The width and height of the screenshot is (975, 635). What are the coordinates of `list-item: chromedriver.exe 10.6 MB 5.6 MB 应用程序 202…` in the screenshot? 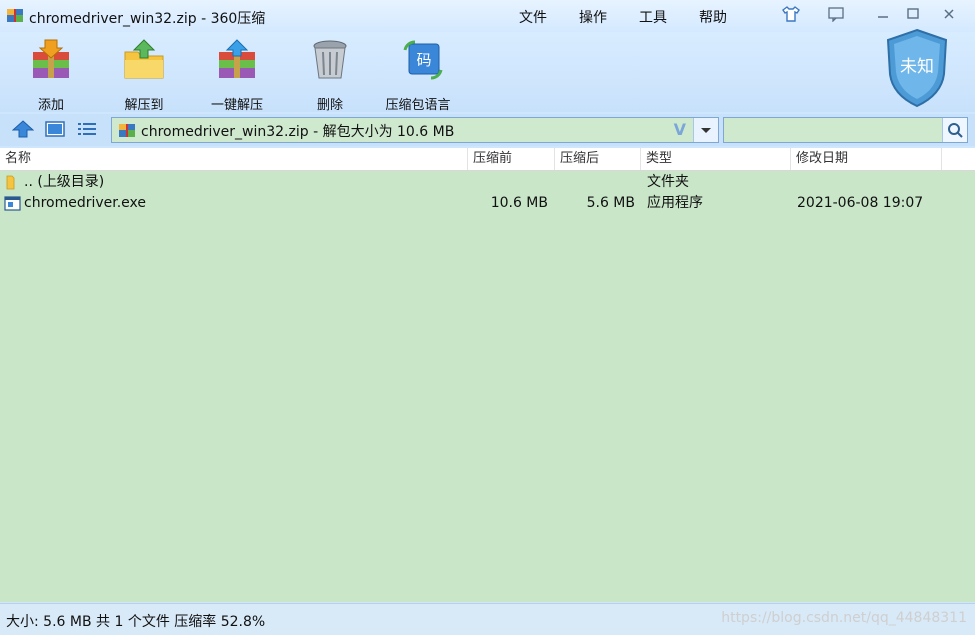 It's located at (487, 203).